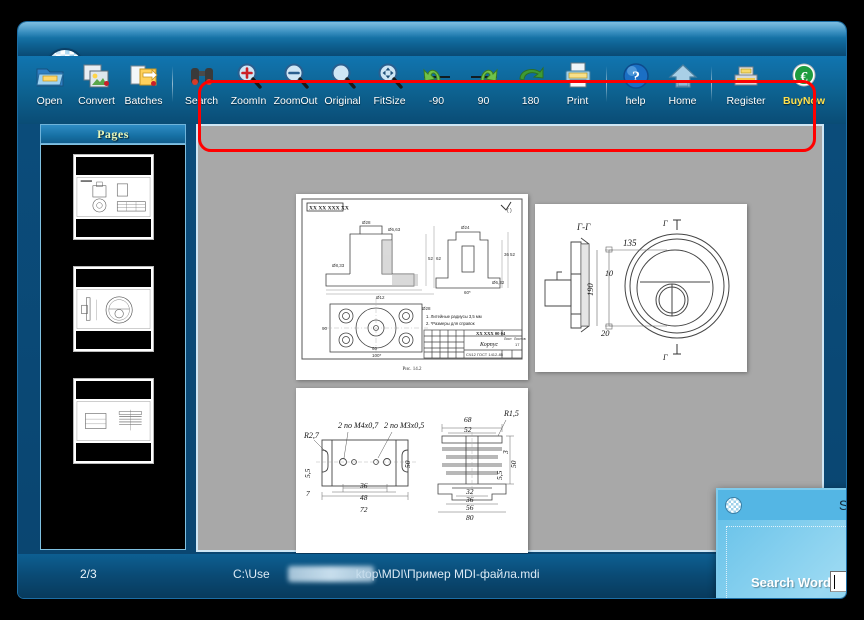 The height and width of the screenshot is (620, 864). What do you see at coordinates (342, 101) in the screenshot?
I see `toolbar-label-original: Original` at bounding box center [342, 101].